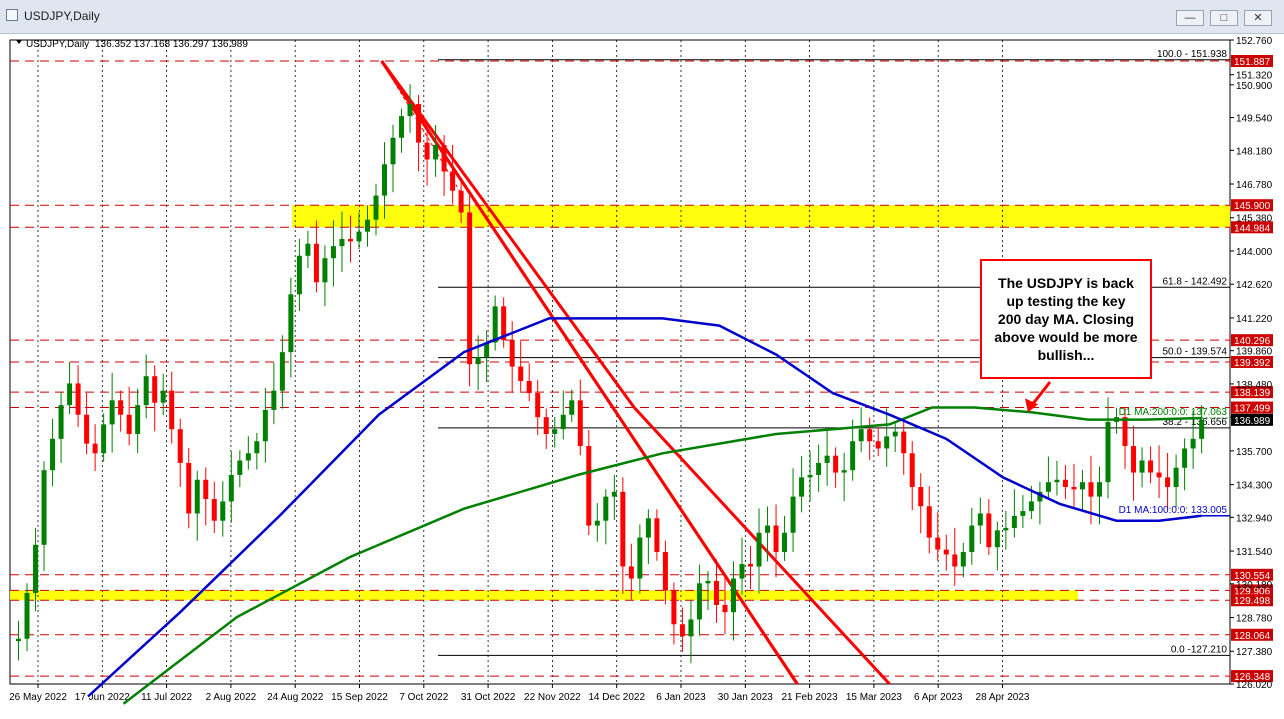  I want to click on x-tick-label: 30 Jan 2023, so click(745, 697).